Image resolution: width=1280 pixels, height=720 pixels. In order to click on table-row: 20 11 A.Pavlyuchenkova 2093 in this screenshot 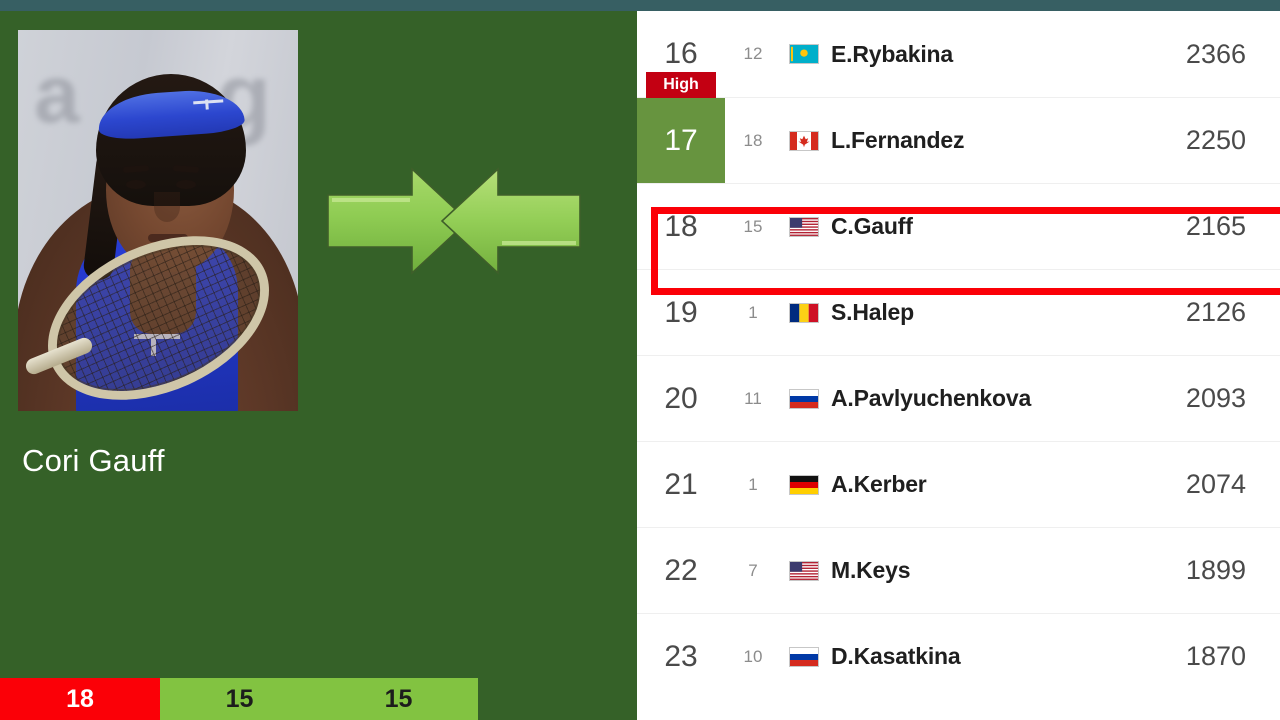, I will do `click(958, 398)`.